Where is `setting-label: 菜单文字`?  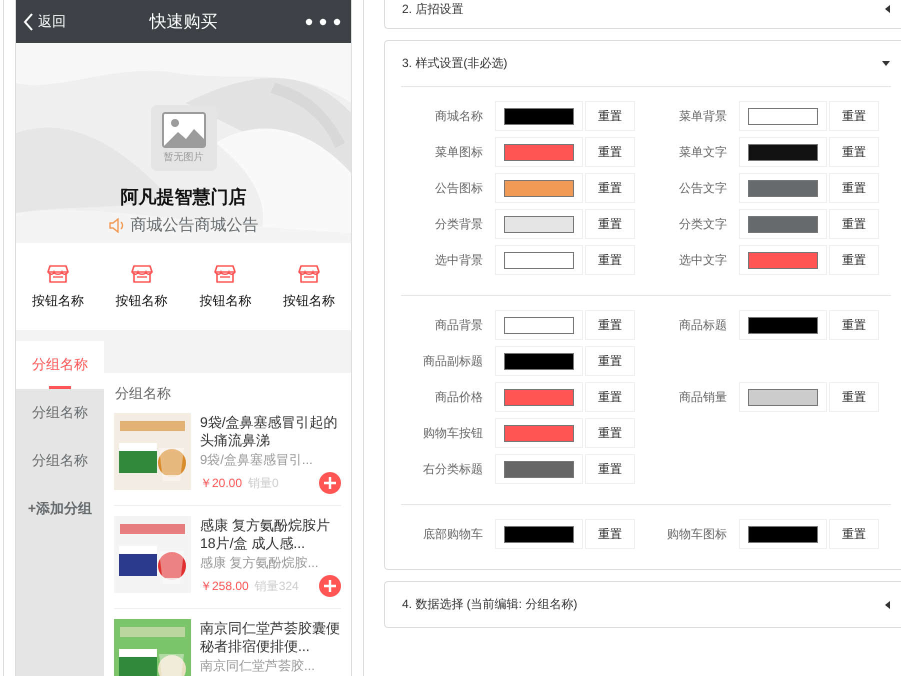
setting-label: 菜单文字 is located at coordinates (702, 152).